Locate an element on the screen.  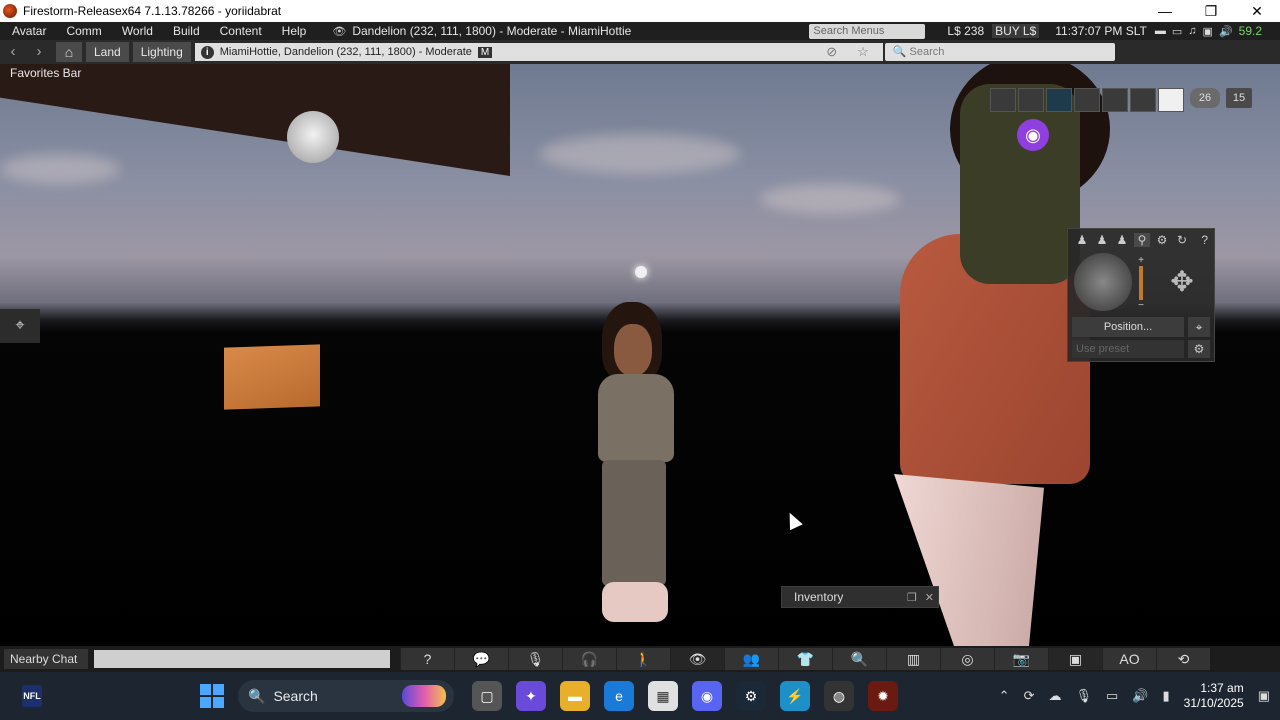
steam-icon: ⚙ is located at coordinates (751, 696).